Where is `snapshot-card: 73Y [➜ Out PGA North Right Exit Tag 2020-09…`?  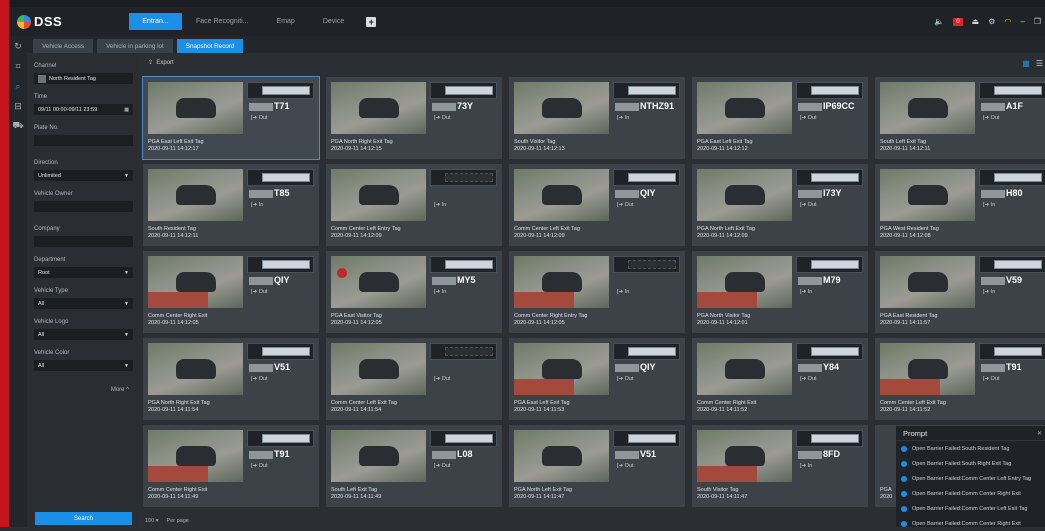
snapshot-card: 73Y [➜ Out PGA North Right Exit Tag 2020-09… is located at coordinates (414, 118).